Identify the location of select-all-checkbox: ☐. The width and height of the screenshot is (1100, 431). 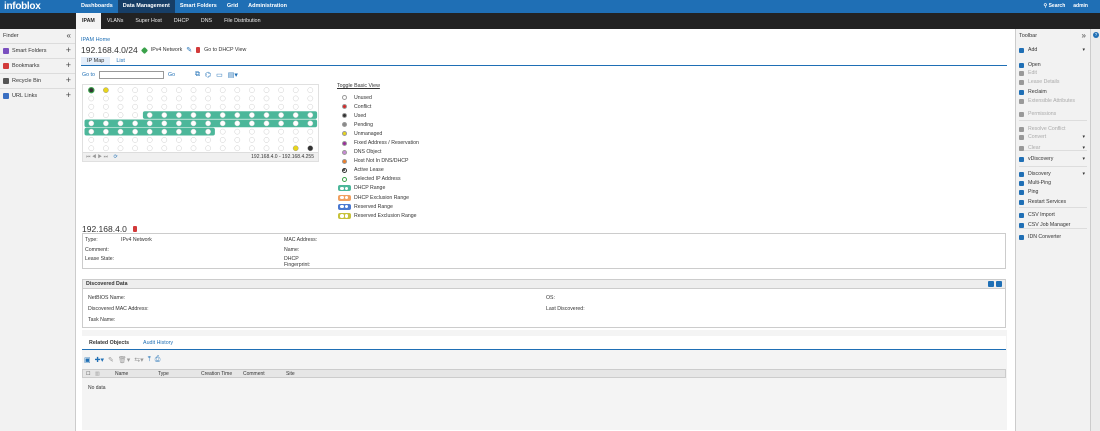
(88, 374).